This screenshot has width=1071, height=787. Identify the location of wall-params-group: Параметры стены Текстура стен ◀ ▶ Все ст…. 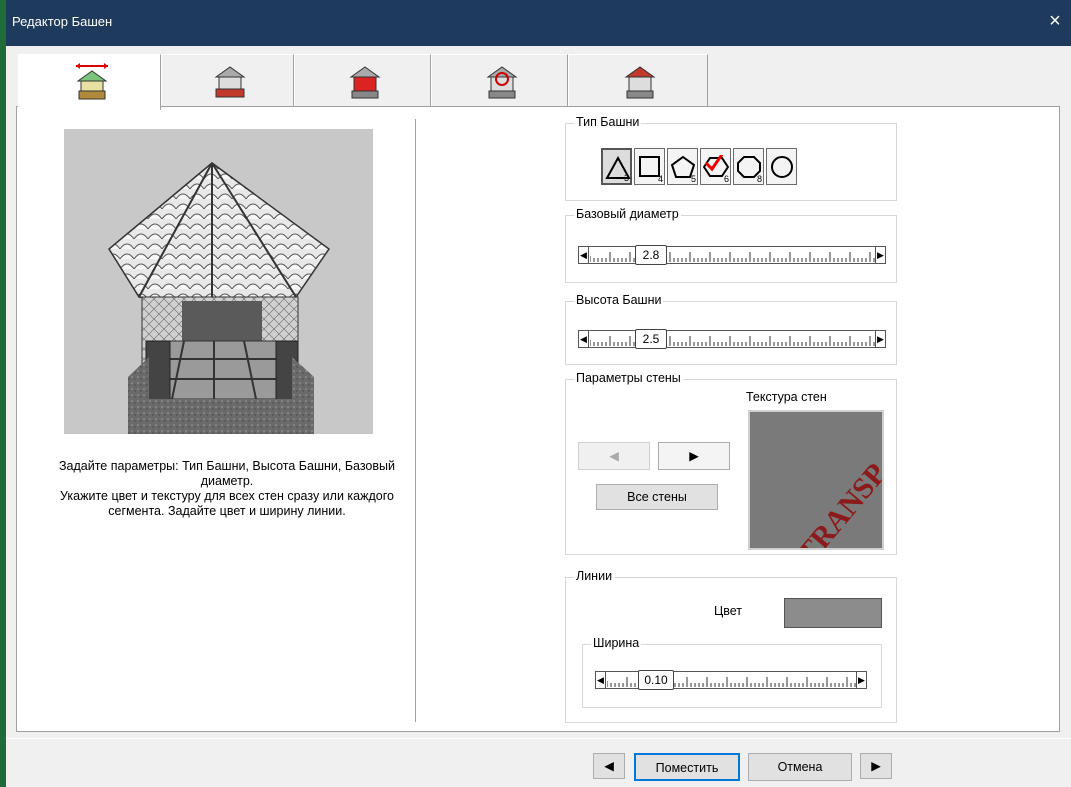
(731, 463).